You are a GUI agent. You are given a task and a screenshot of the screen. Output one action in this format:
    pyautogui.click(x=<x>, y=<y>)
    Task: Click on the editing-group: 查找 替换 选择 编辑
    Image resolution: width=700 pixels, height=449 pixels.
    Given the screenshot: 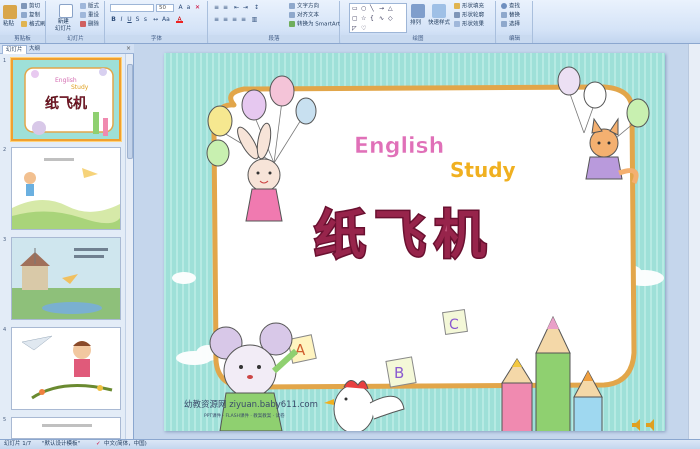 What is the action you would take?
    pyautogui.click(x=515, y=22)
    